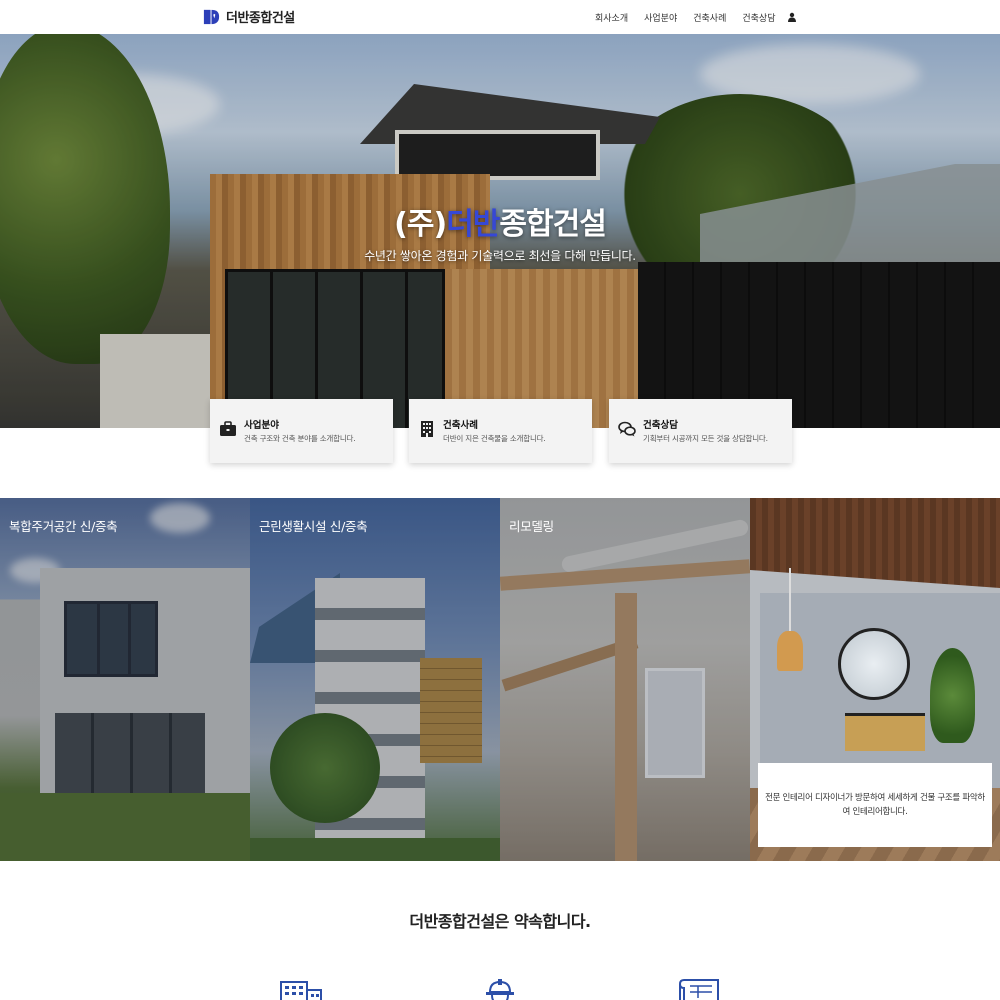  What do you see at coordinates (261, 425) in the screenshot?
I see `card-title: 사업분야` at bounding box center [261, 425].